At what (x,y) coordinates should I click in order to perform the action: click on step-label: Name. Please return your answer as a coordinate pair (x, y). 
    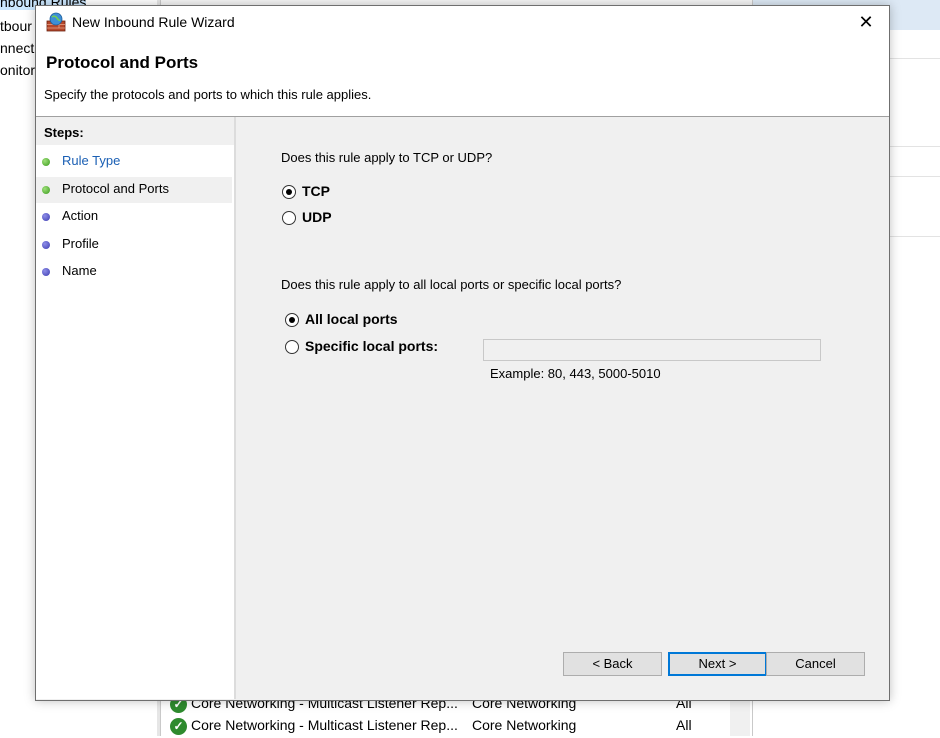
    Looking at the image, I should click on (79, 270).